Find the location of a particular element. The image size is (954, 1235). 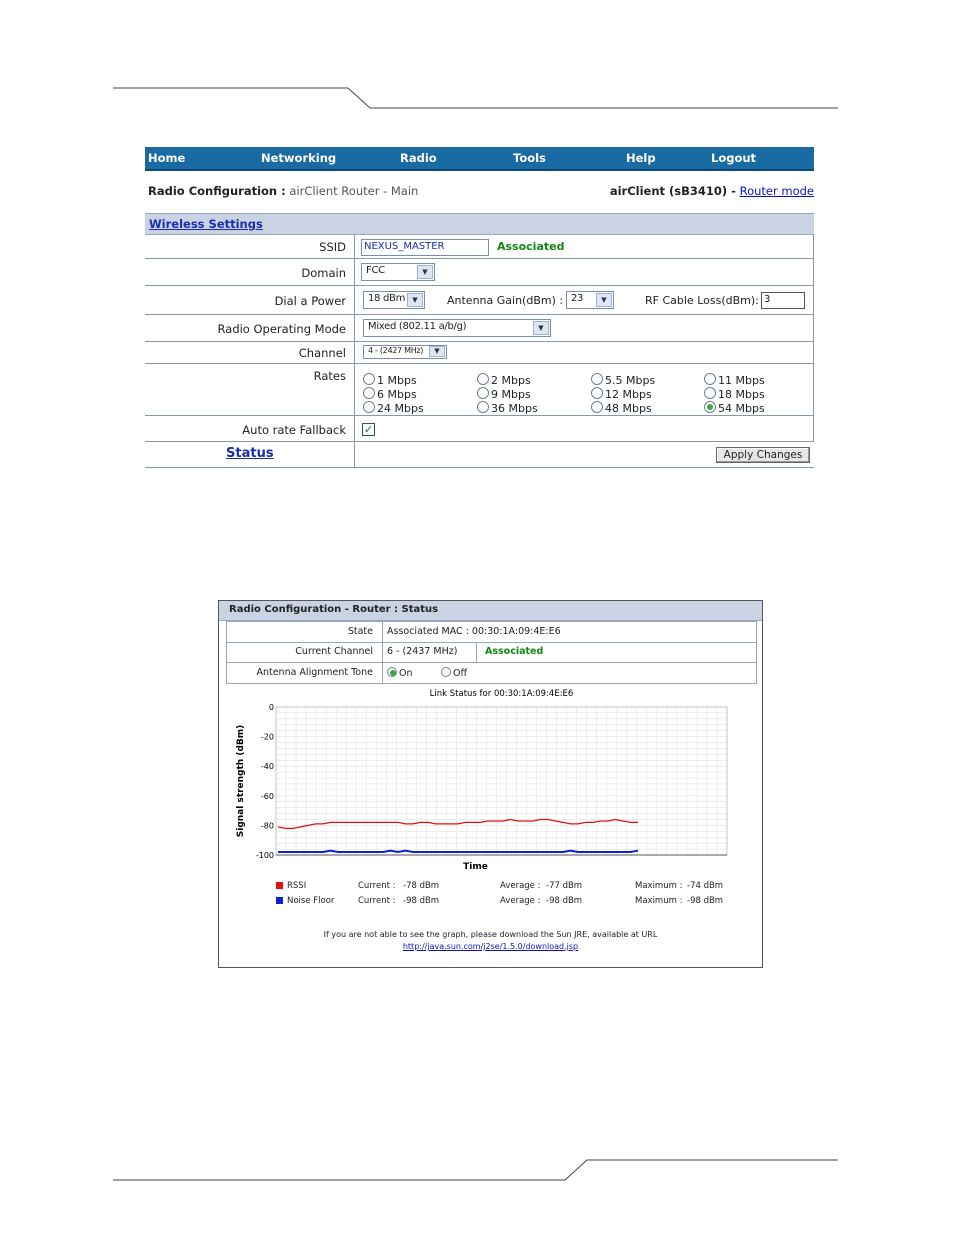

fallback-checkbox: ✓ is located at coordinates (368, 429).